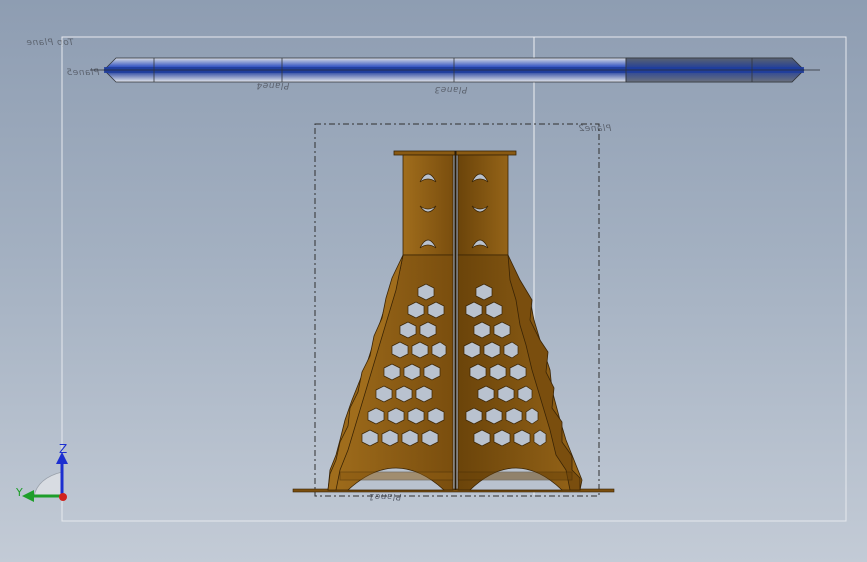 This screenshot has width=867, height=562. I want to click on y-axis-label: Y, so click(19, 492).